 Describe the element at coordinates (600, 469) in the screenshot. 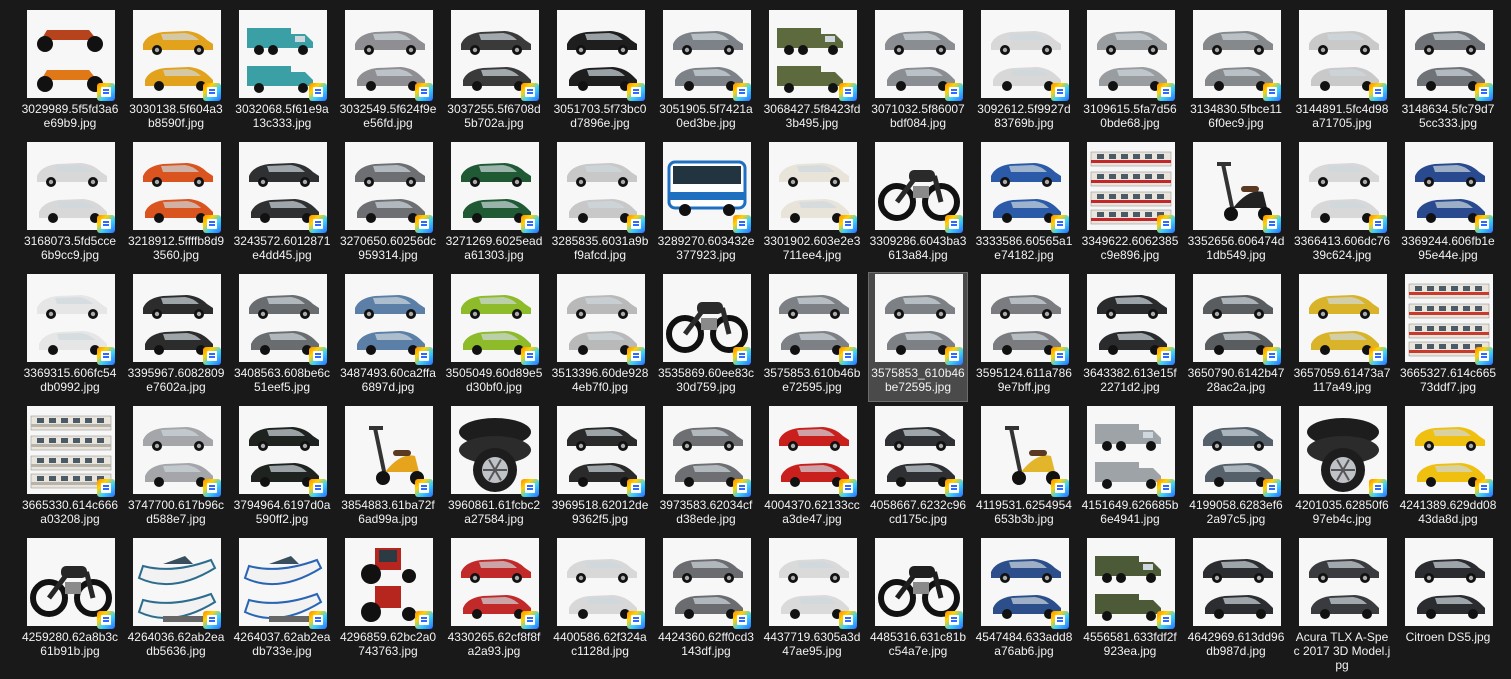

I see `file-item: 3969518.62012de9362f5.jpg` at that location.